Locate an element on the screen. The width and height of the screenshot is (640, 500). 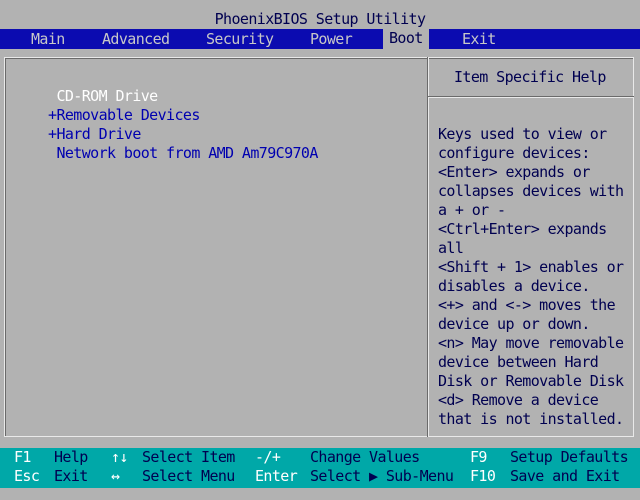
arrow-updown-icon: ↑↓ is located at coordinates (119, 457).